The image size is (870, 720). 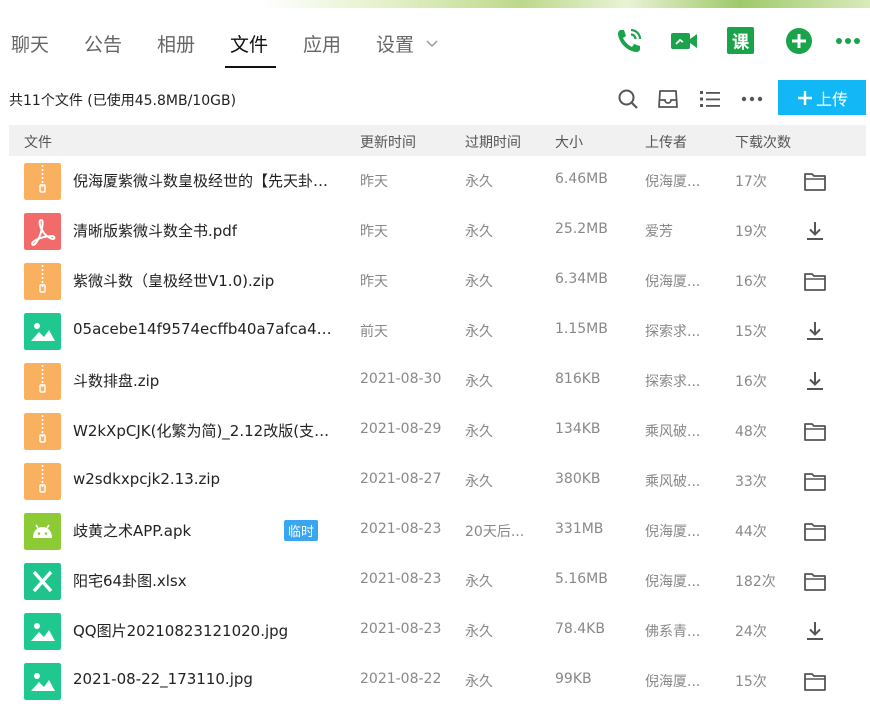 I want to click on list-view-icon, so click(x=710, y=99).